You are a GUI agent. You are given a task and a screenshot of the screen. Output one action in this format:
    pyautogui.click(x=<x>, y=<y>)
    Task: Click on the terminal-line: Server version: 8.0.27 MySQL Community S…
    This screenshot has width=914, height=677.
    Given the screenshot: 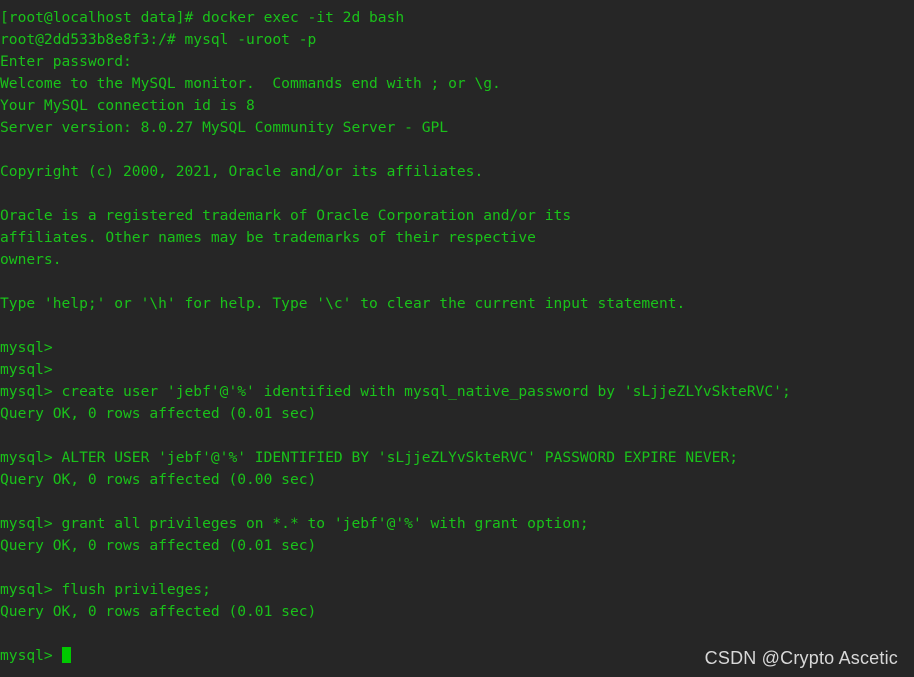 What is the action you would take?
    pyautogui.click(x=224, y=127)
    